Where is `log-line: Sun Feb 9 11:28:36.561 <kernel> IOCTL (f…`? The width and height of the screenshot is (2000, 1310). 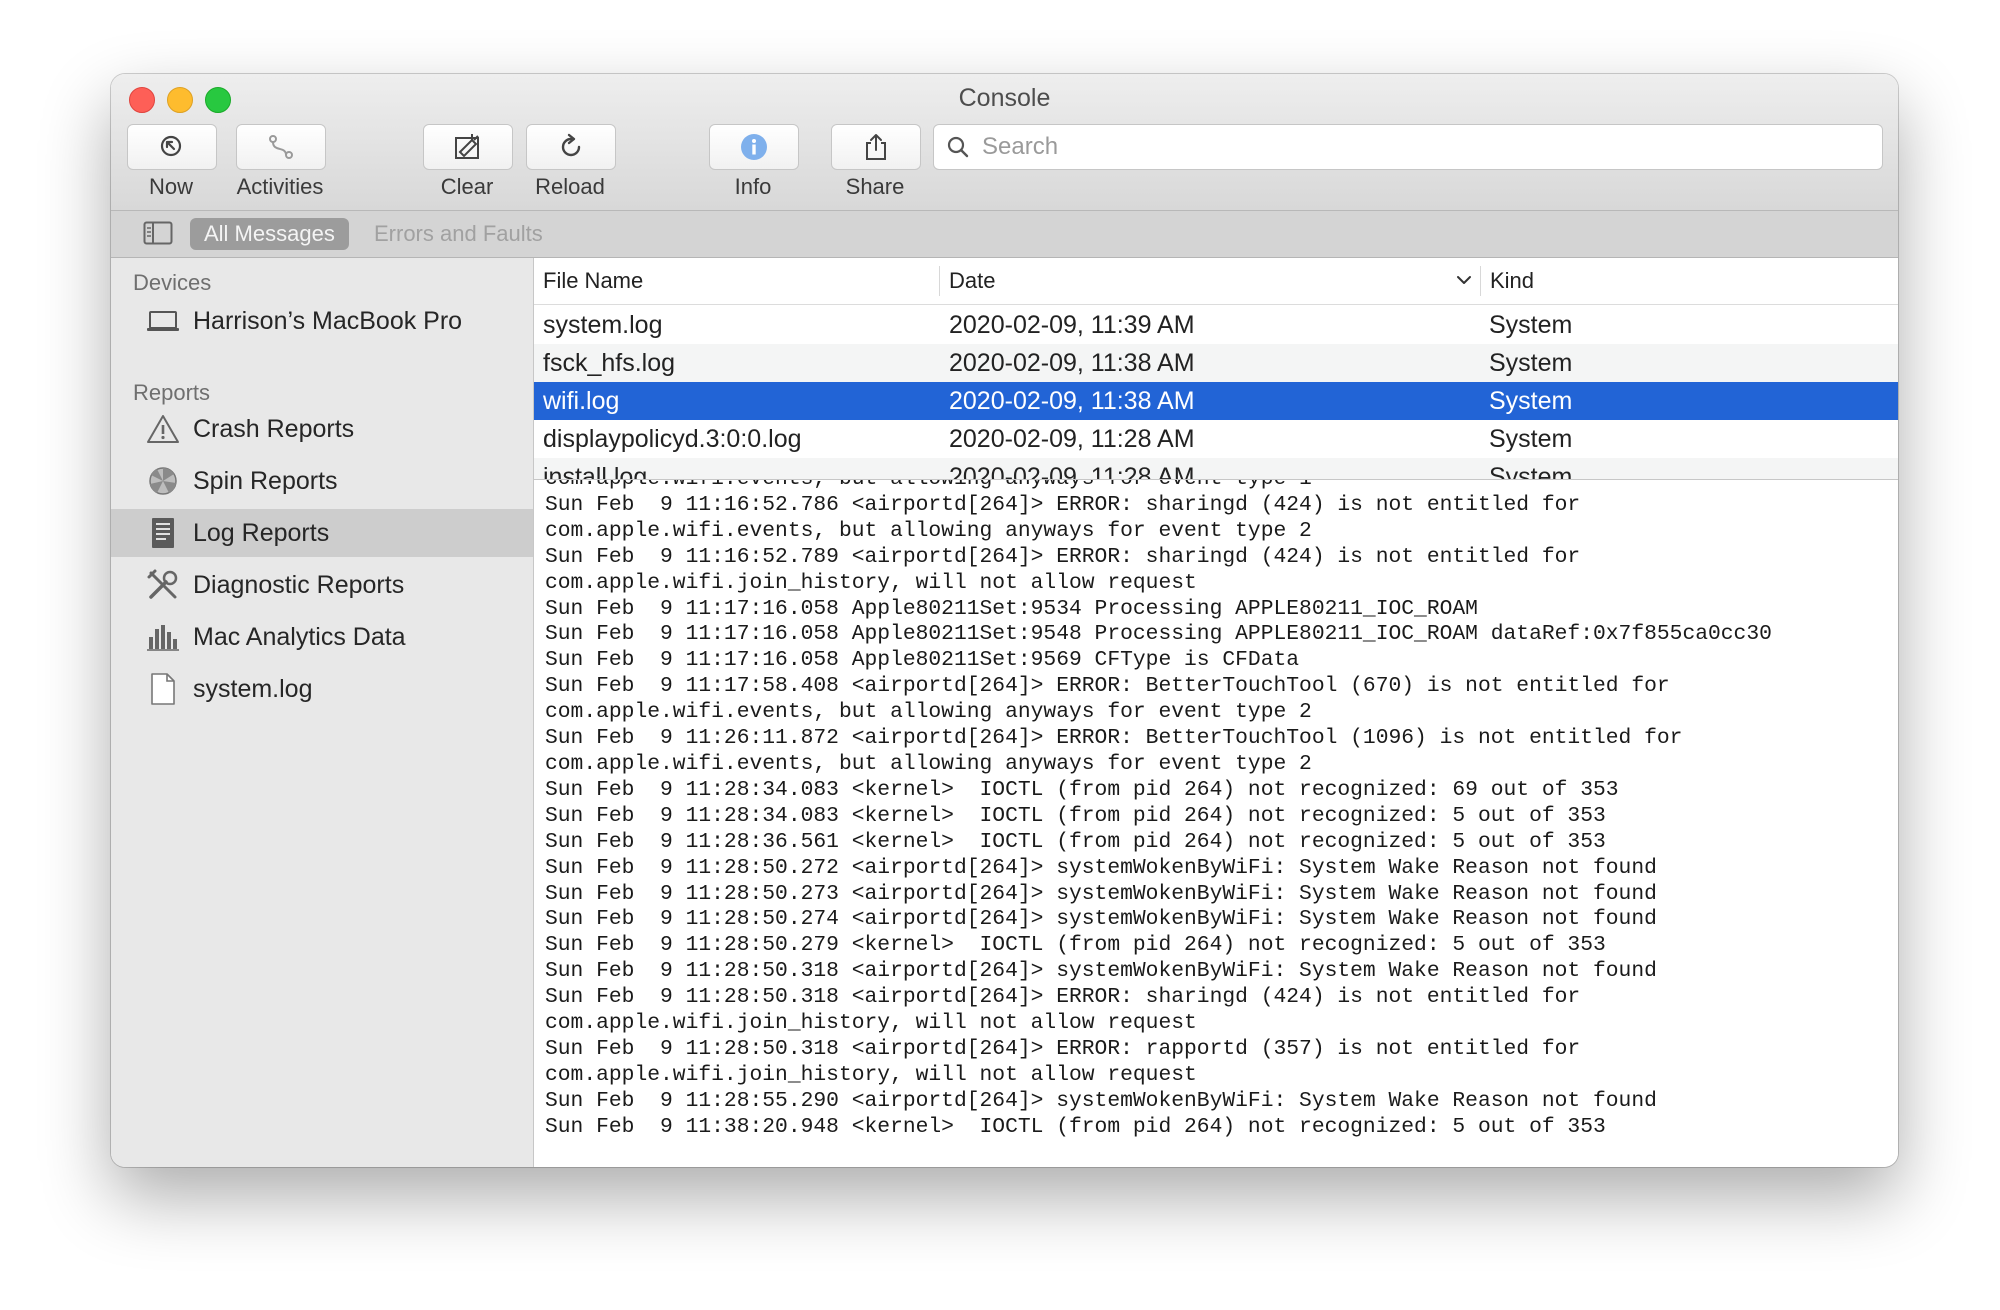 log-line: Sun Feb 9 11:28:36.561 <kernel> IOCTL (f… is located at coordinates (1075, 841).